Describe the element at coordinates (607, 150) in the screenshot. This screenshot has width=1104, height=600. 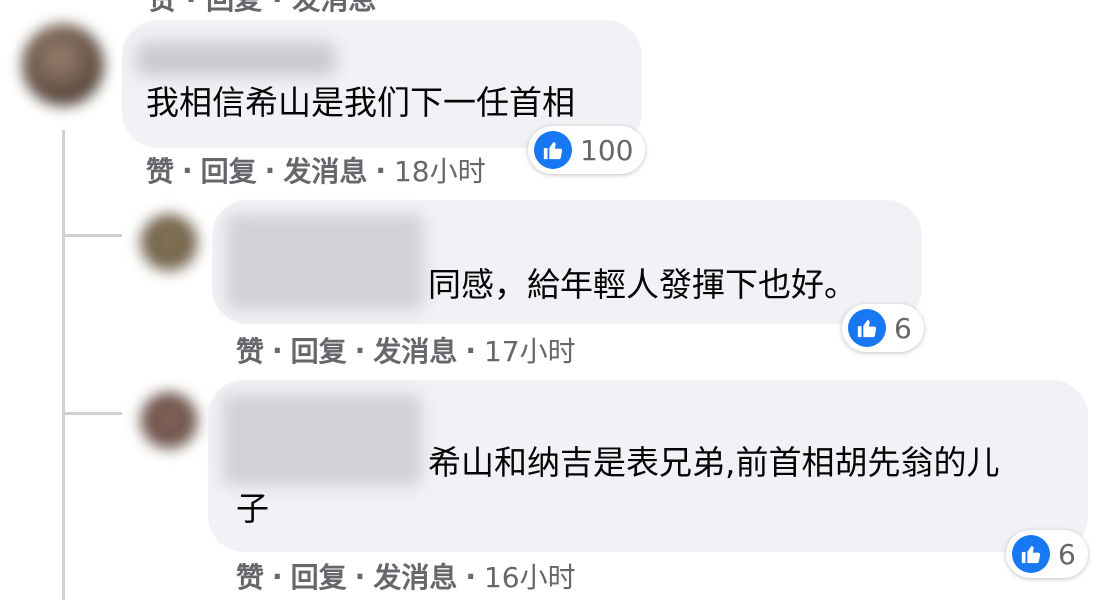
I see `reaction-count: 100` at that location.